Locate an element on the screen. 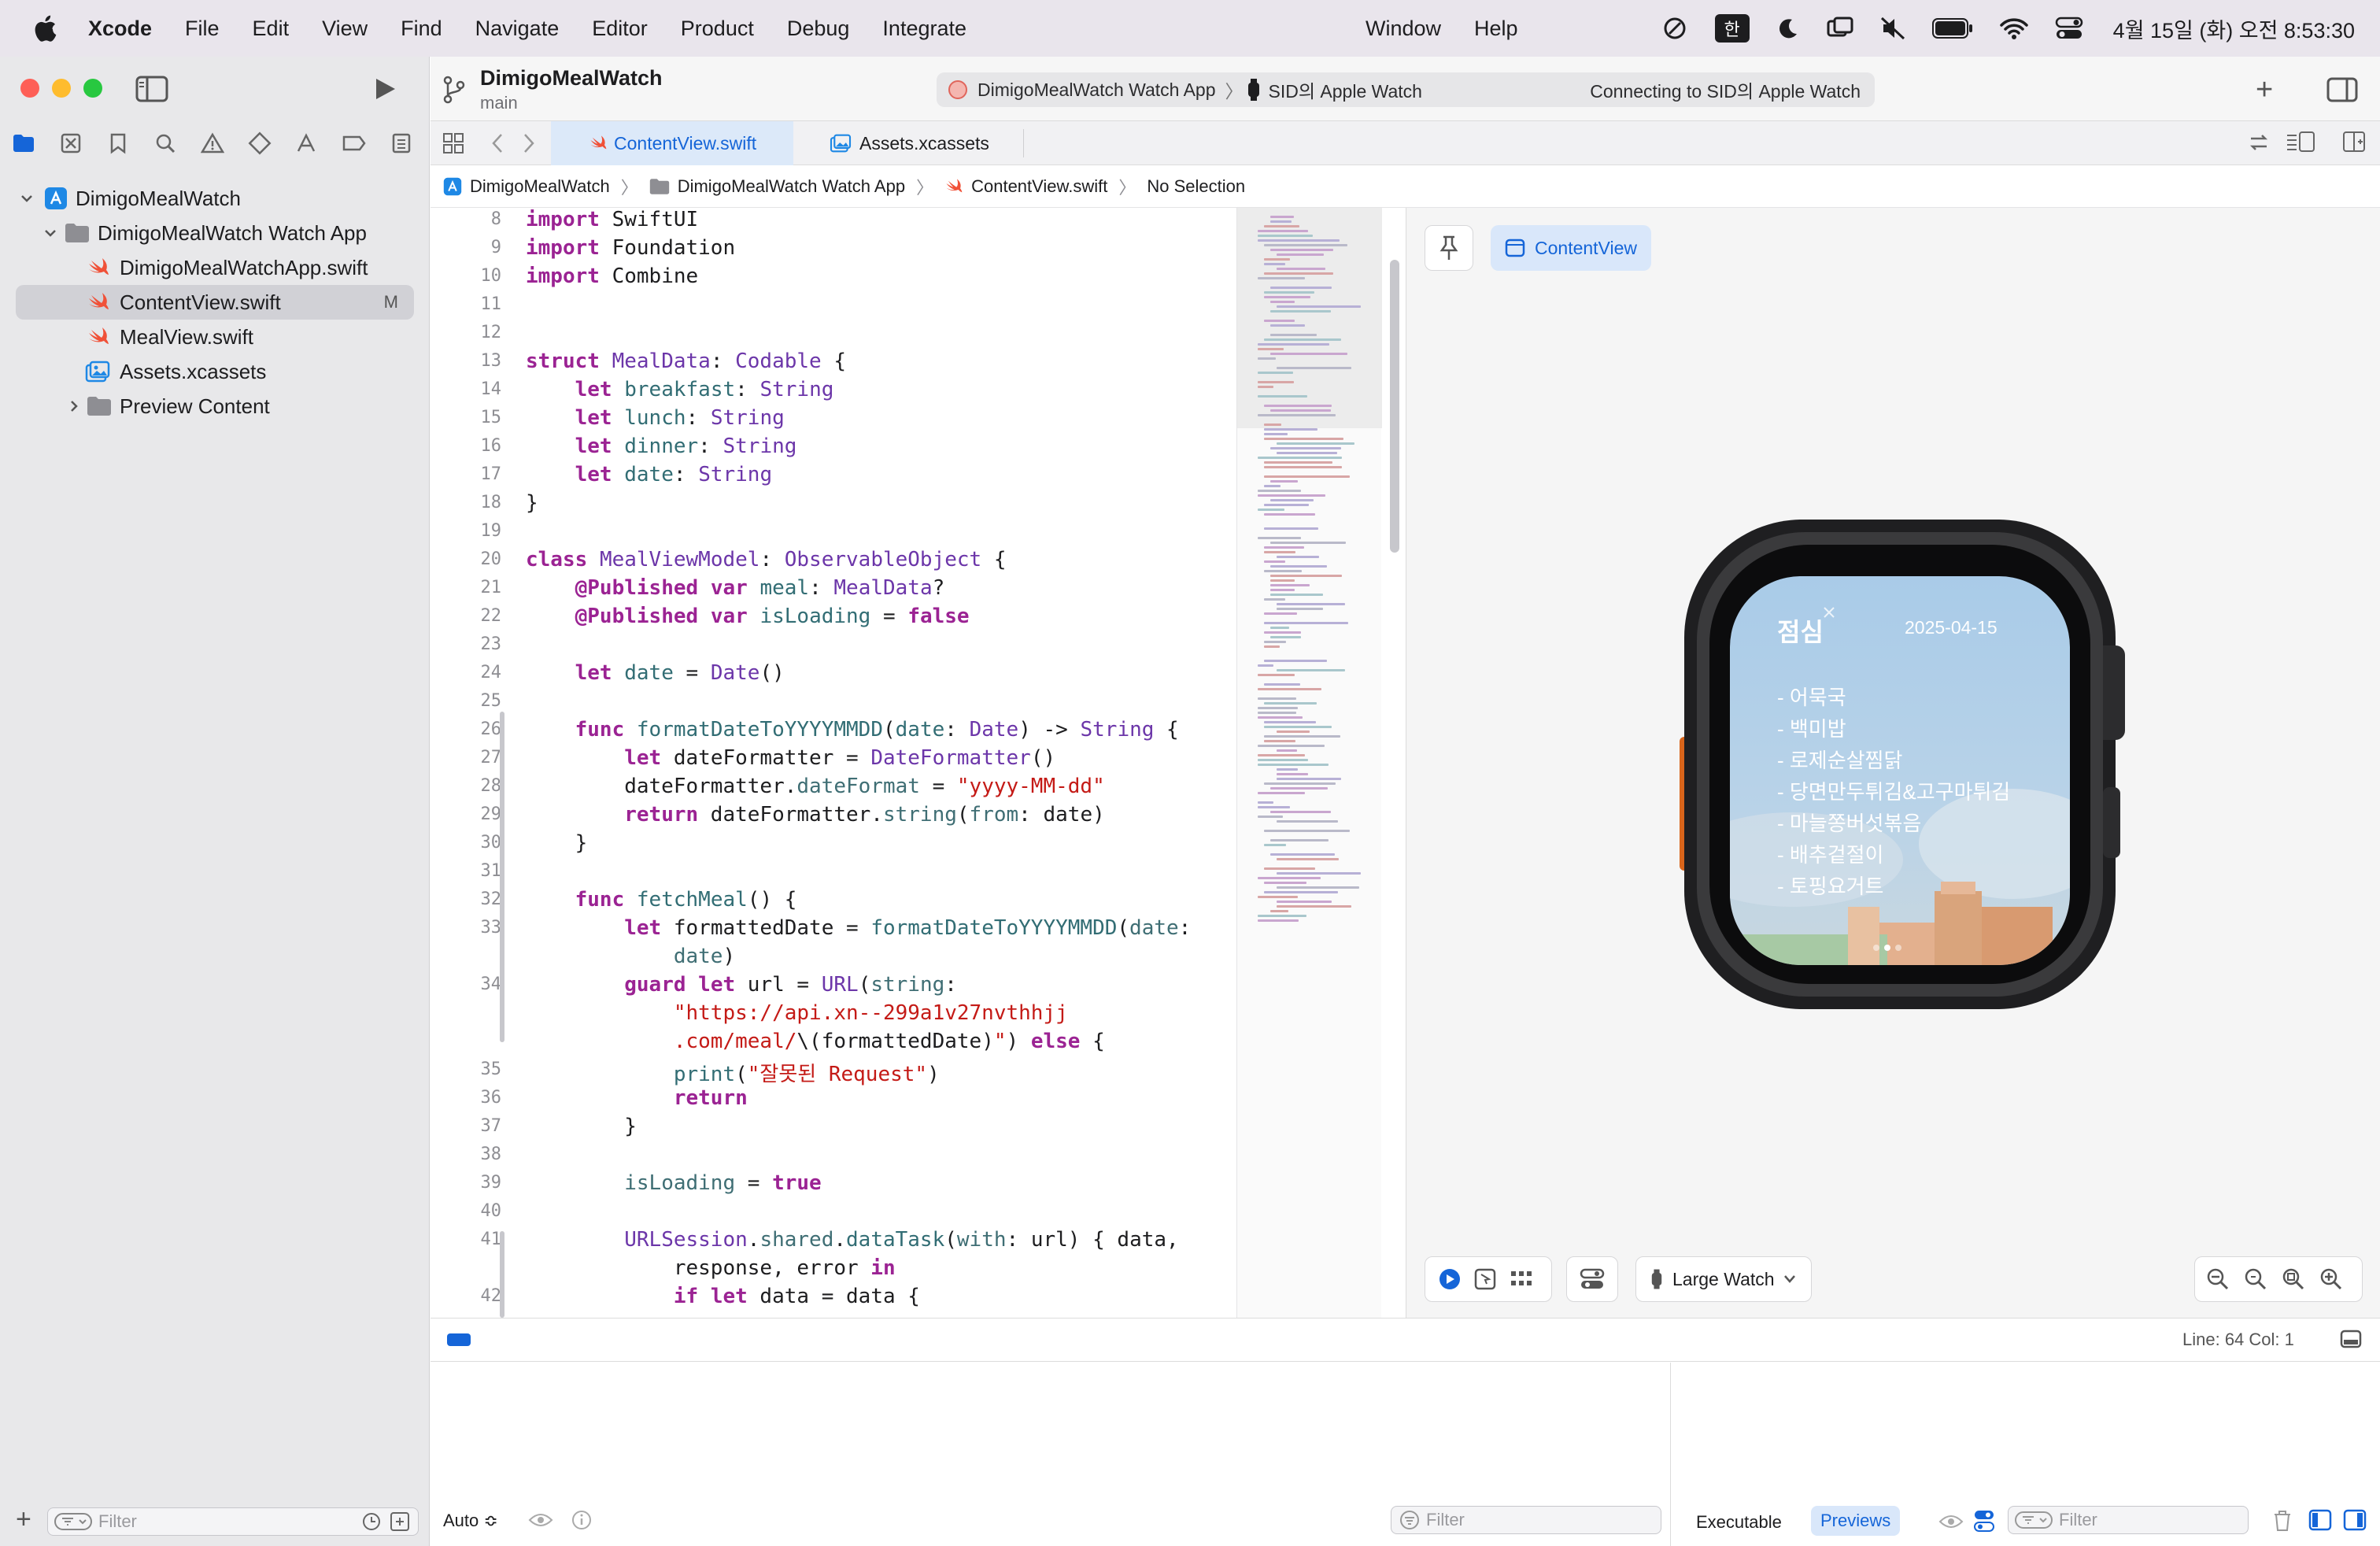 The image size is (2380, 1546). recent-files-icon is located at coordinates (371, 1521).